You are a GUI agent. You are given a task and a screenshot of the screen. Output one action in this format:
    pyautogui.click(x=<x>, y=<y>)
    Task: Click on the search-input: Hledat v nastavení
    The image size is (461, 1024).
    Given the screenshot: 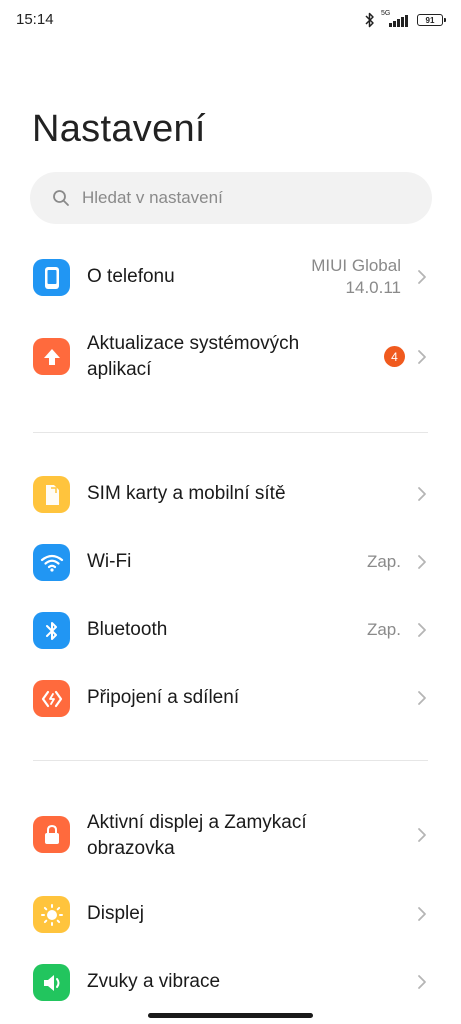 What is the action you would take?
    pyautogui.click(x=231, y=198)
    